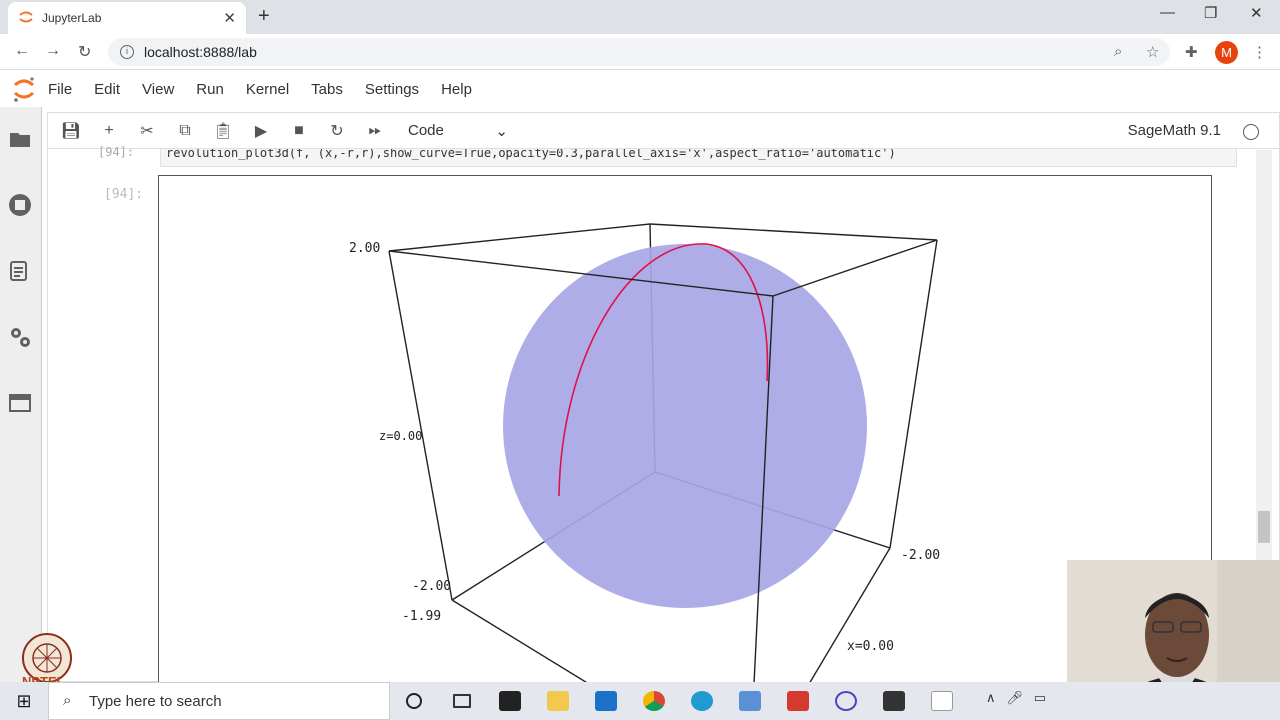 Image resolution: width=1280 pixels, height=720 pixels. Describe the element at coordinates (24, 89) in the screenshot. I see `jupyter-logo-icon` at that location.